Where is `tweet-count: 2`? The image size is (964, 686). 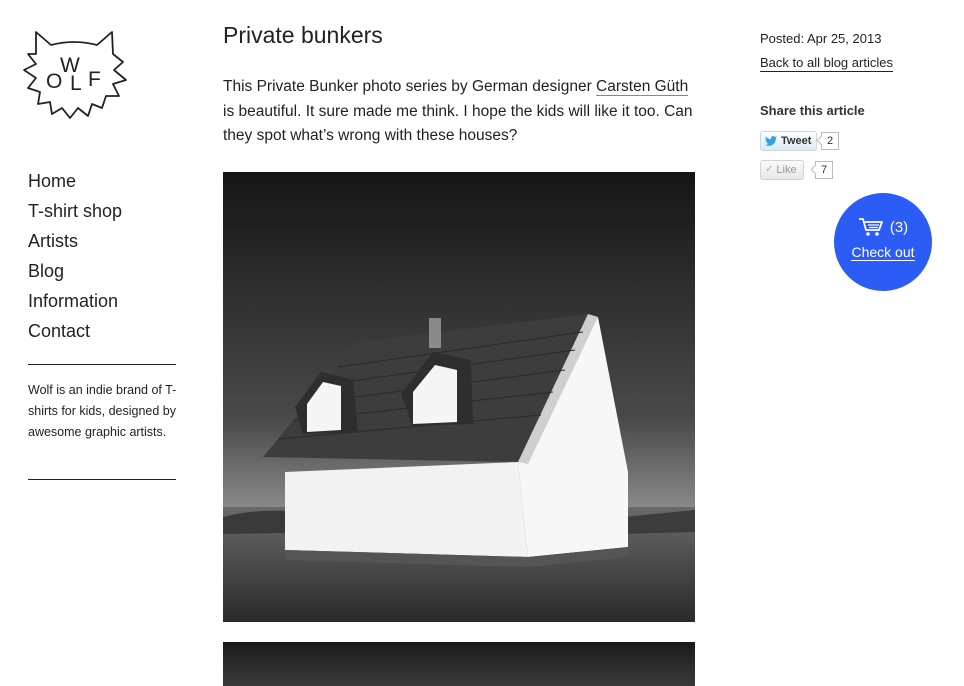 tweet-count: 2 is located at coordinates (830, 141).